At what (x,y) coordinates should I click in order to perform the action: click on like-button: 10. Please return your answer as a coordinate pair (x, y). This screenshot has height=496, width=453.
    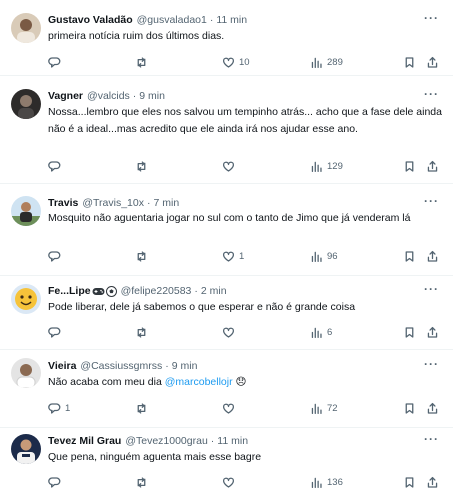
    Looking at the image, I should click on (236, 62).